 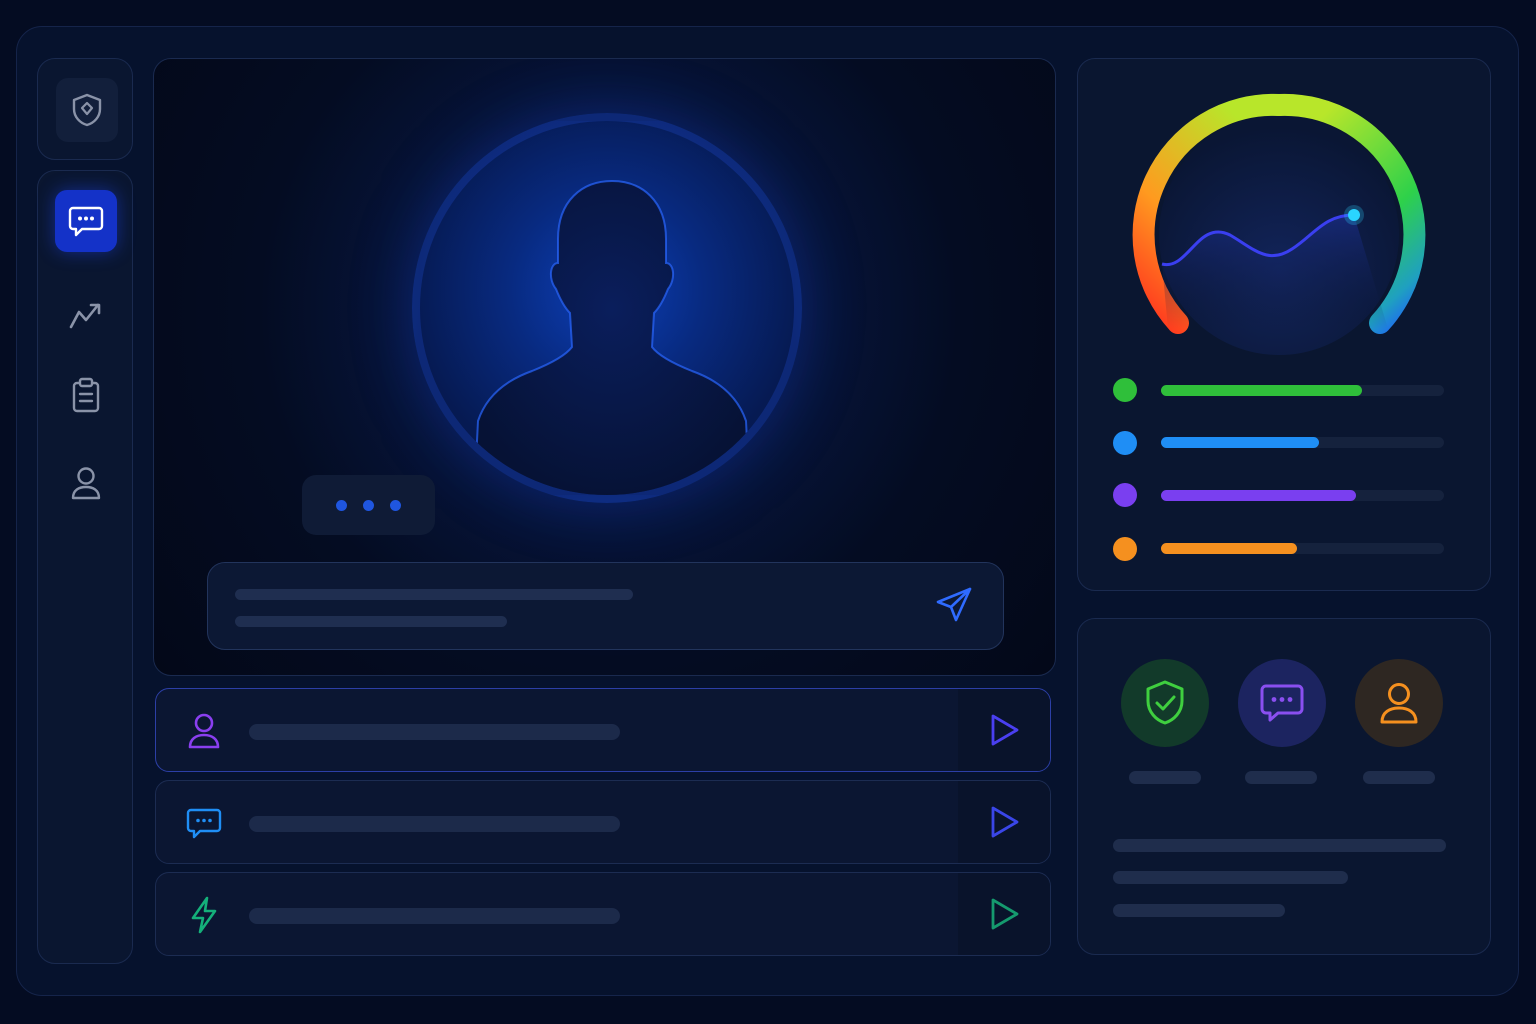 I want to click on score-gauge, so click(x=1279, y=224).